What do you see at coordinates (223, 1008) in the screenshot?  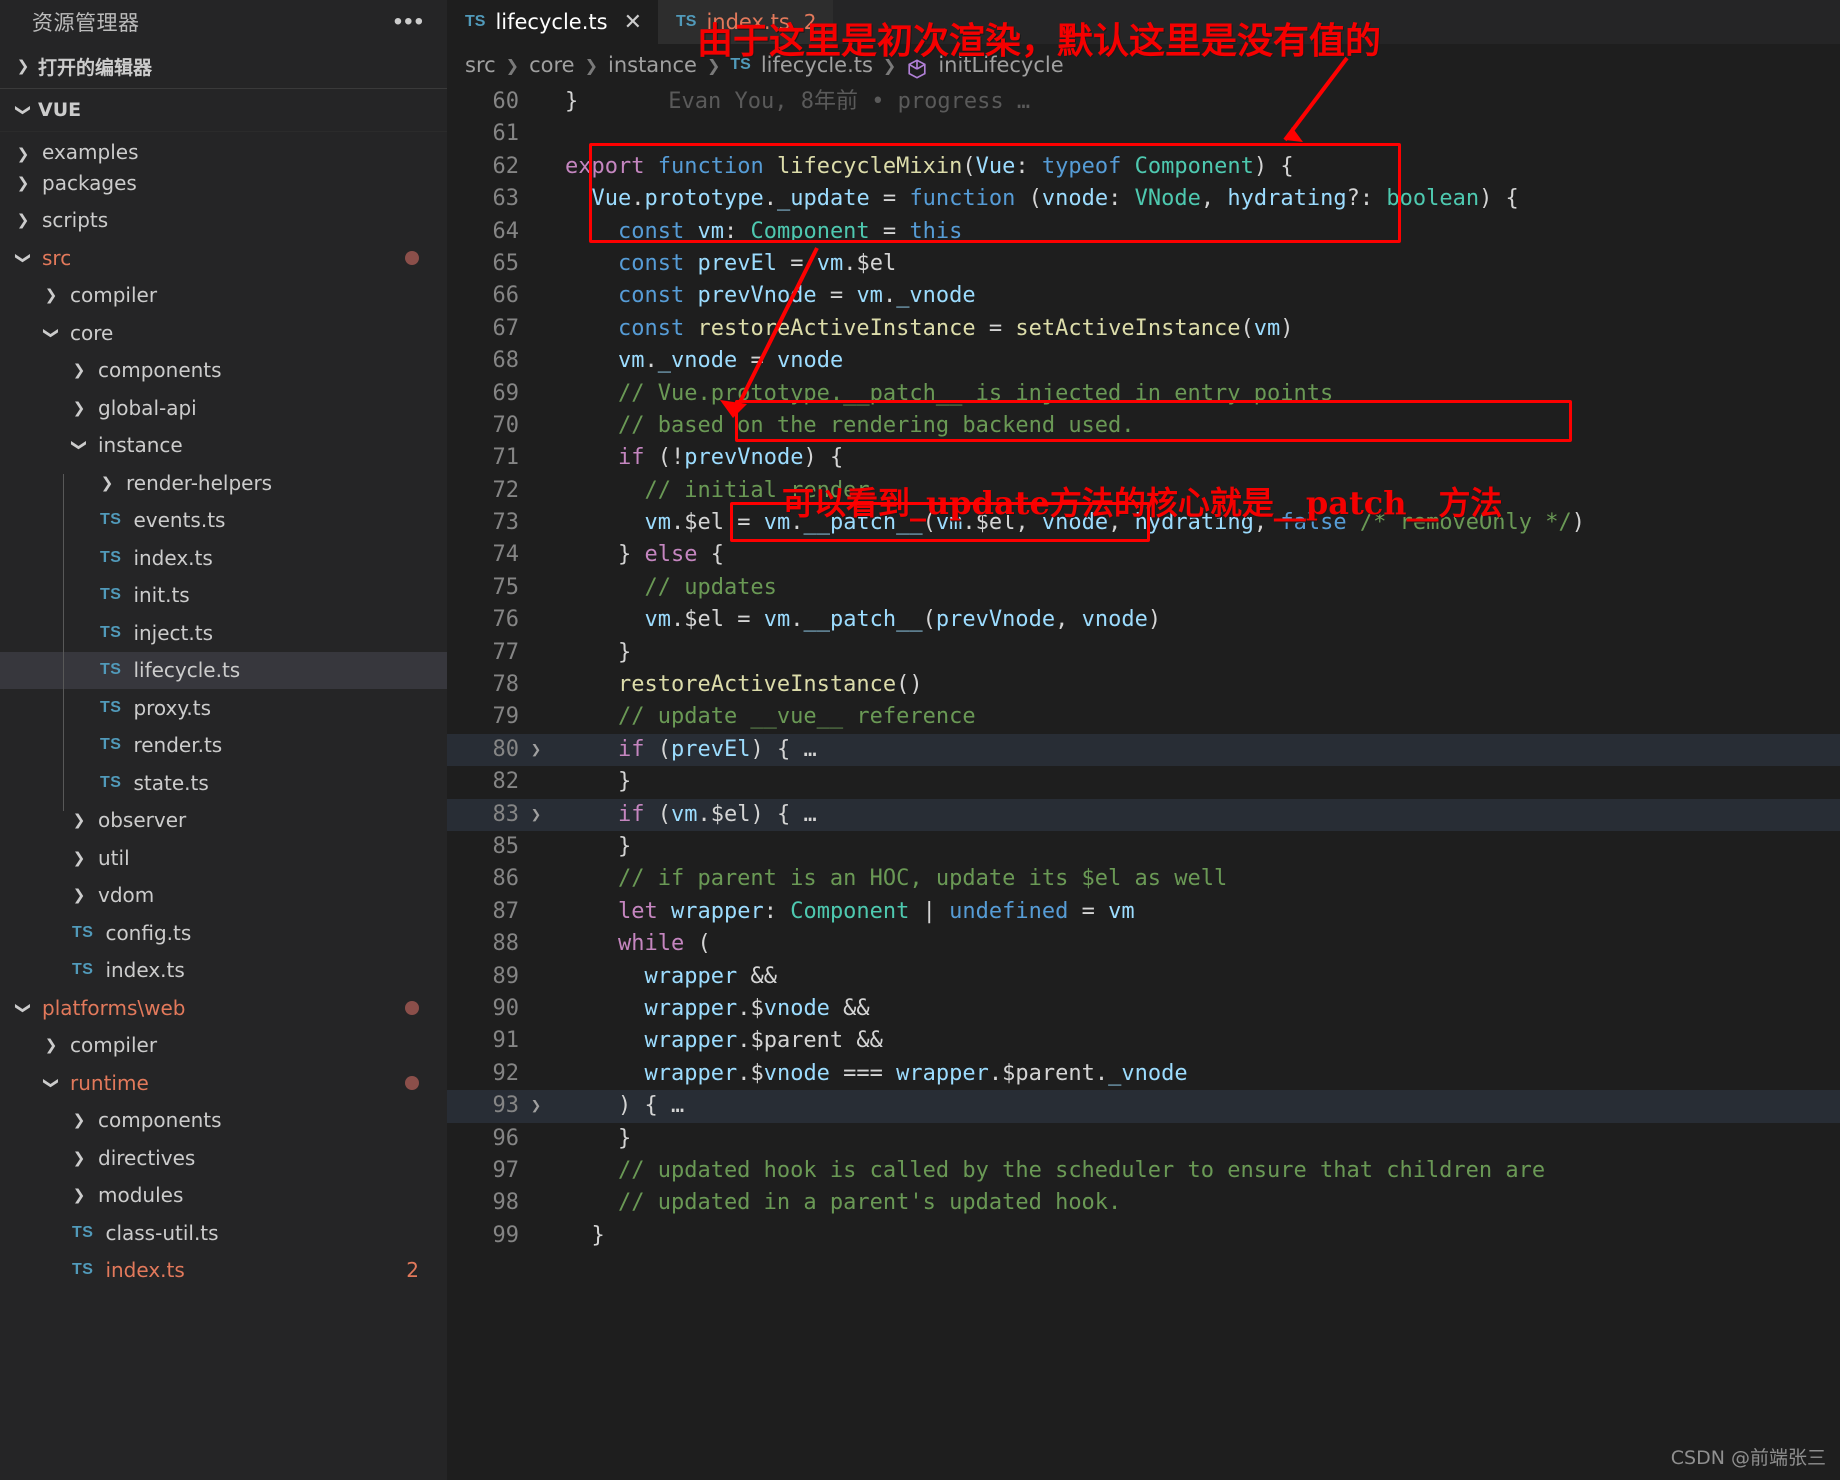 I see `tree-item-platforms-web: platforms\web` at bounding box center [223, 1008].